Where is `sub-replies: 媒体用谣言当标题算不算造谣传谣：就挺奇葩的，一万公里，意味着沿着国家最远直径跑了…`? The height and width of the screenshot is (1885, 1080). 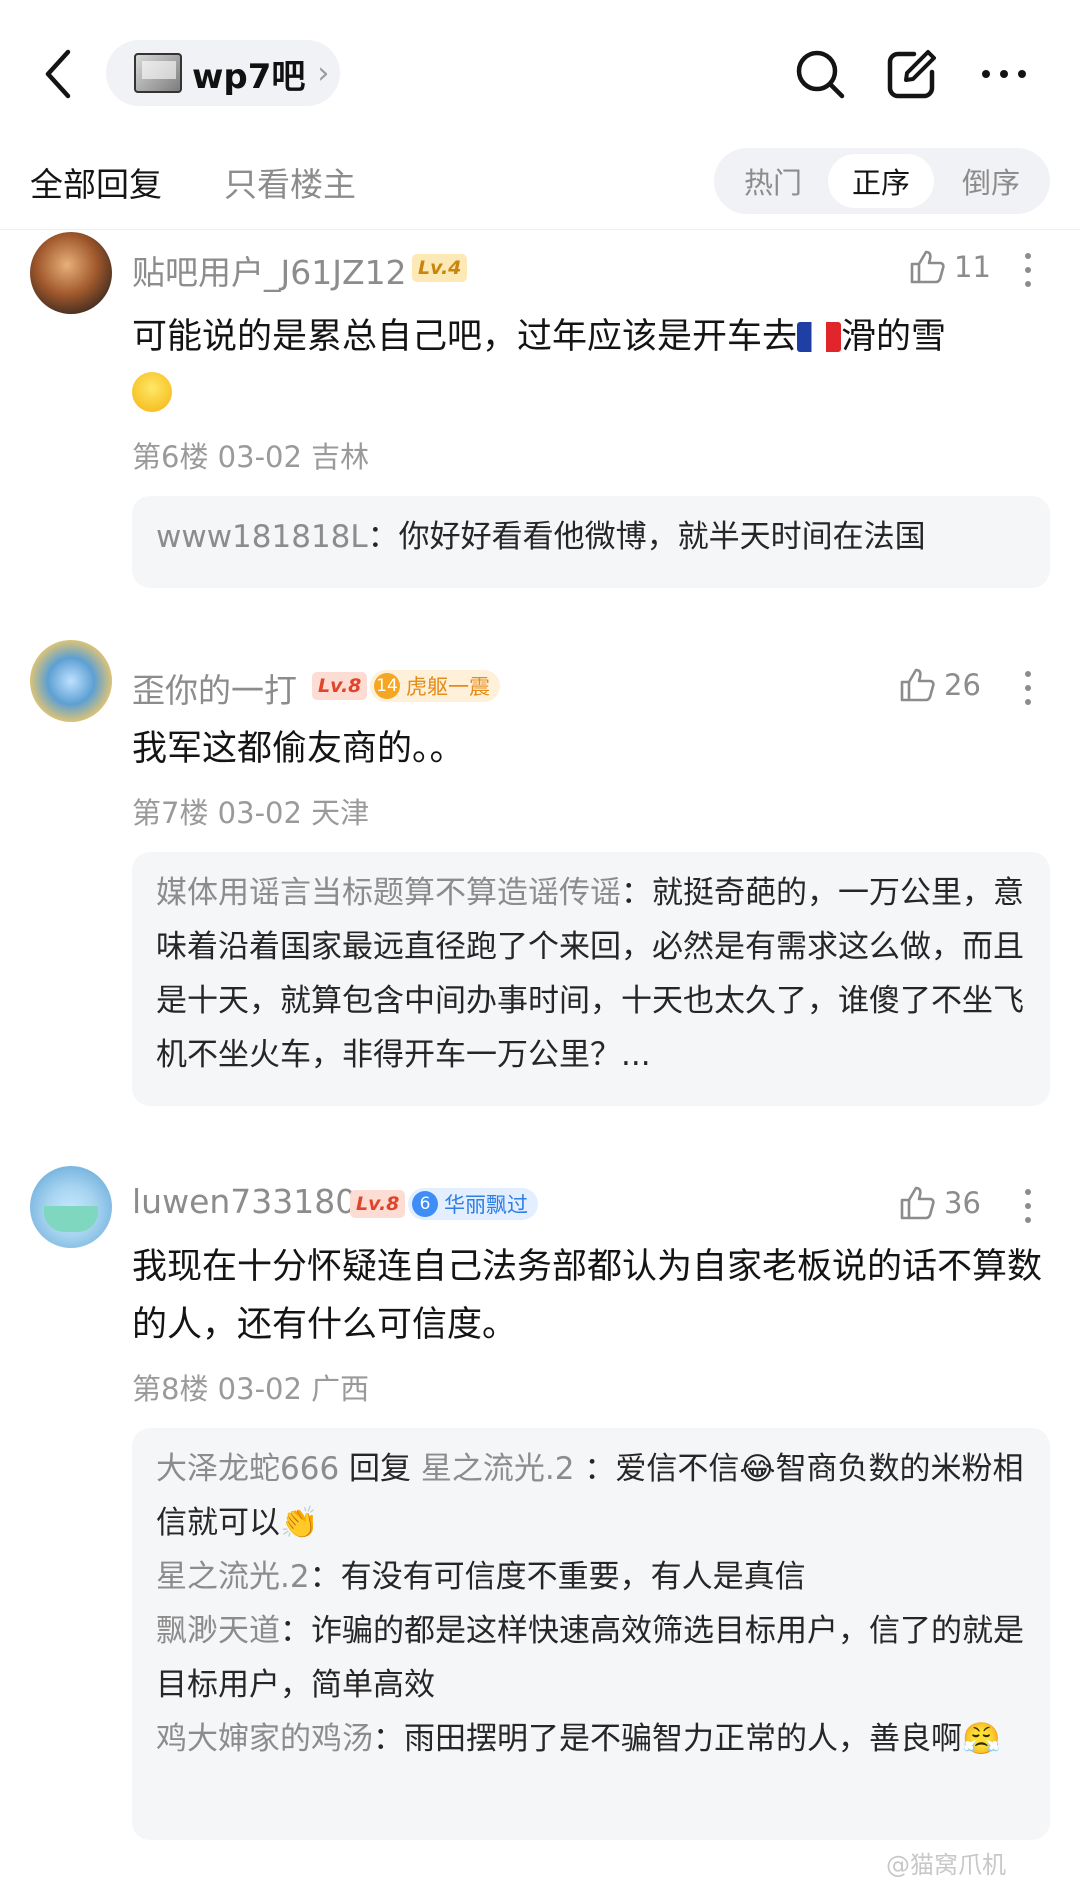
sub-replies: 媒体用谣言当标题算不算造谣传谣：就挺奇葩的，一万公里，意味着沿着国家最远直径跑了… is located at coordinates (591, 979).